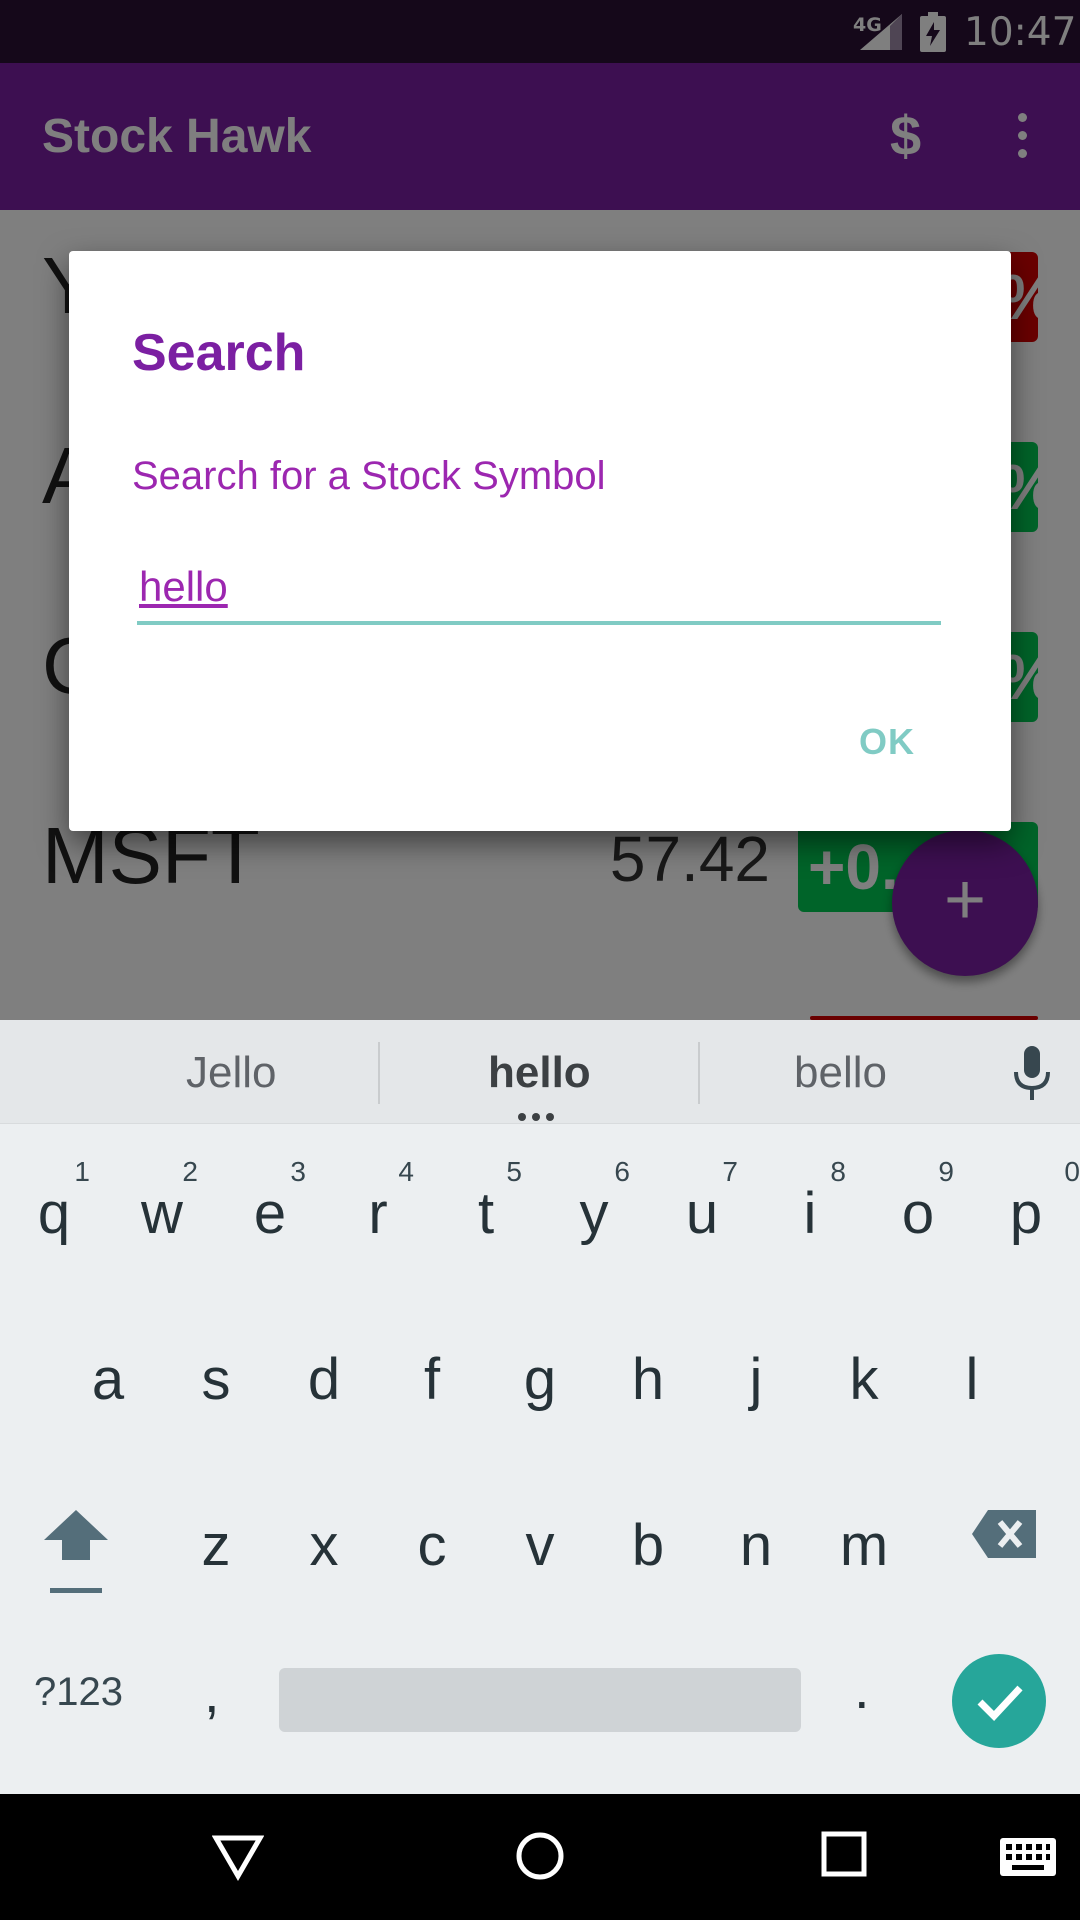 The image size is (1080, 1920). Describe the element at coordinates (369, 476) in the screenshot. I see `dialog-message: Search for a Stock Symbol` at that location.